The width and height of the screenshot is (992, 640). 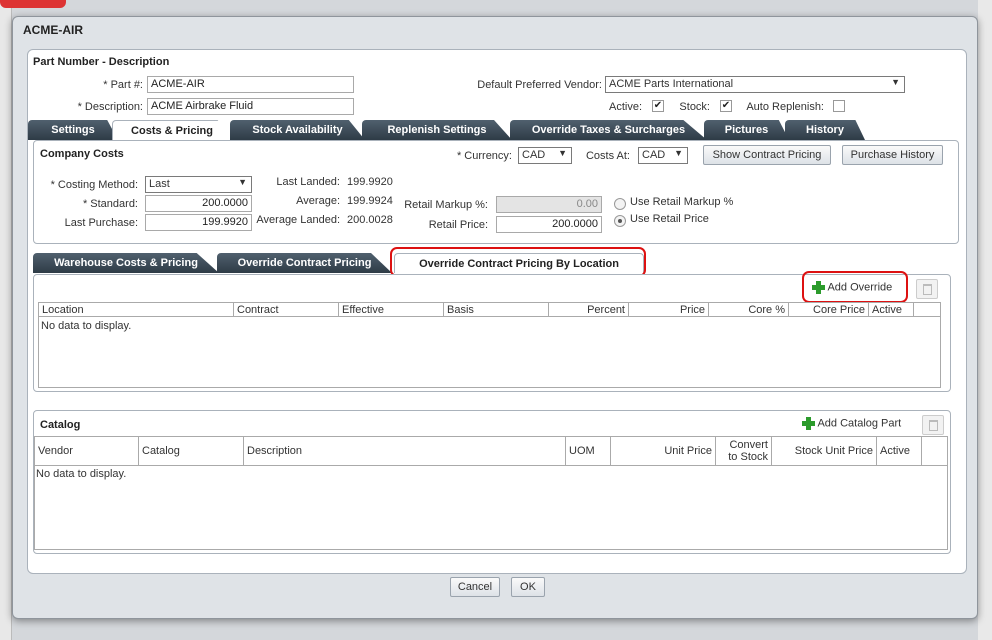 I want to click on description-input: ACME Airbrake Fluid, so click(x=250, y=106).